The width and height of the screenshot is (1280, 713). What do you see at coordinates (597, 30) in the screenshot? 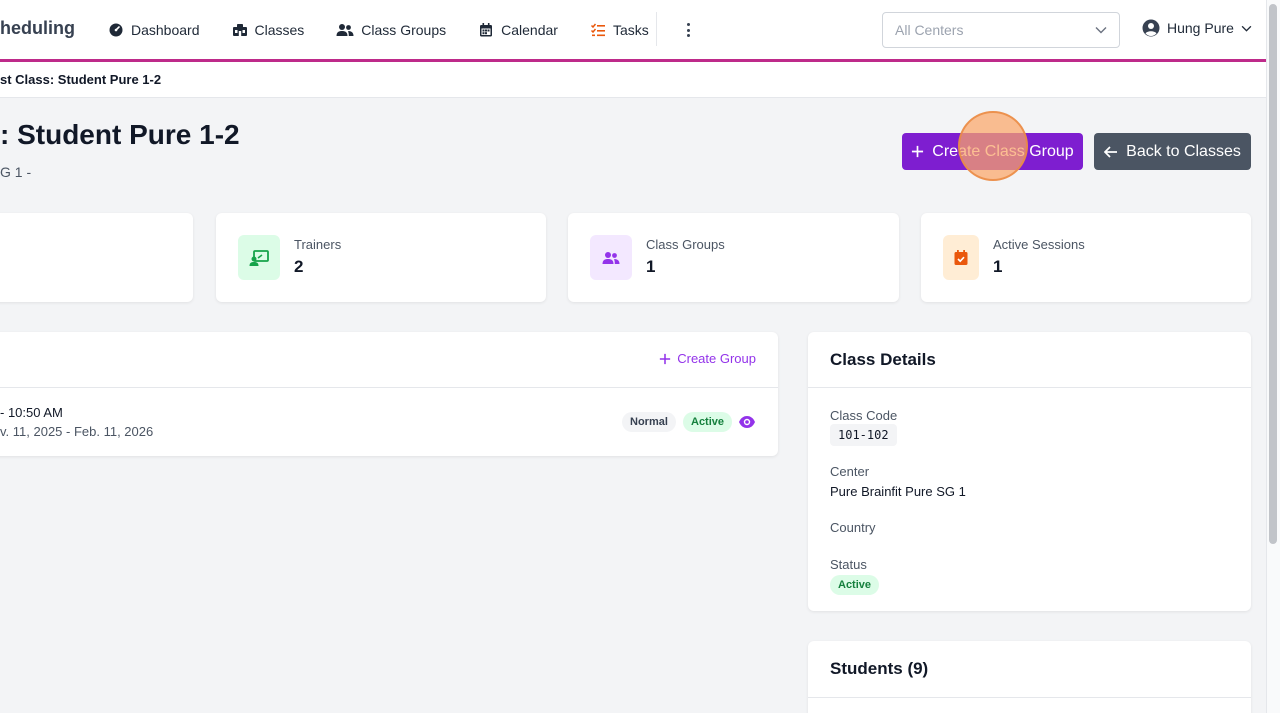
I see `tasks-icon` at bounding box center [597, 30].